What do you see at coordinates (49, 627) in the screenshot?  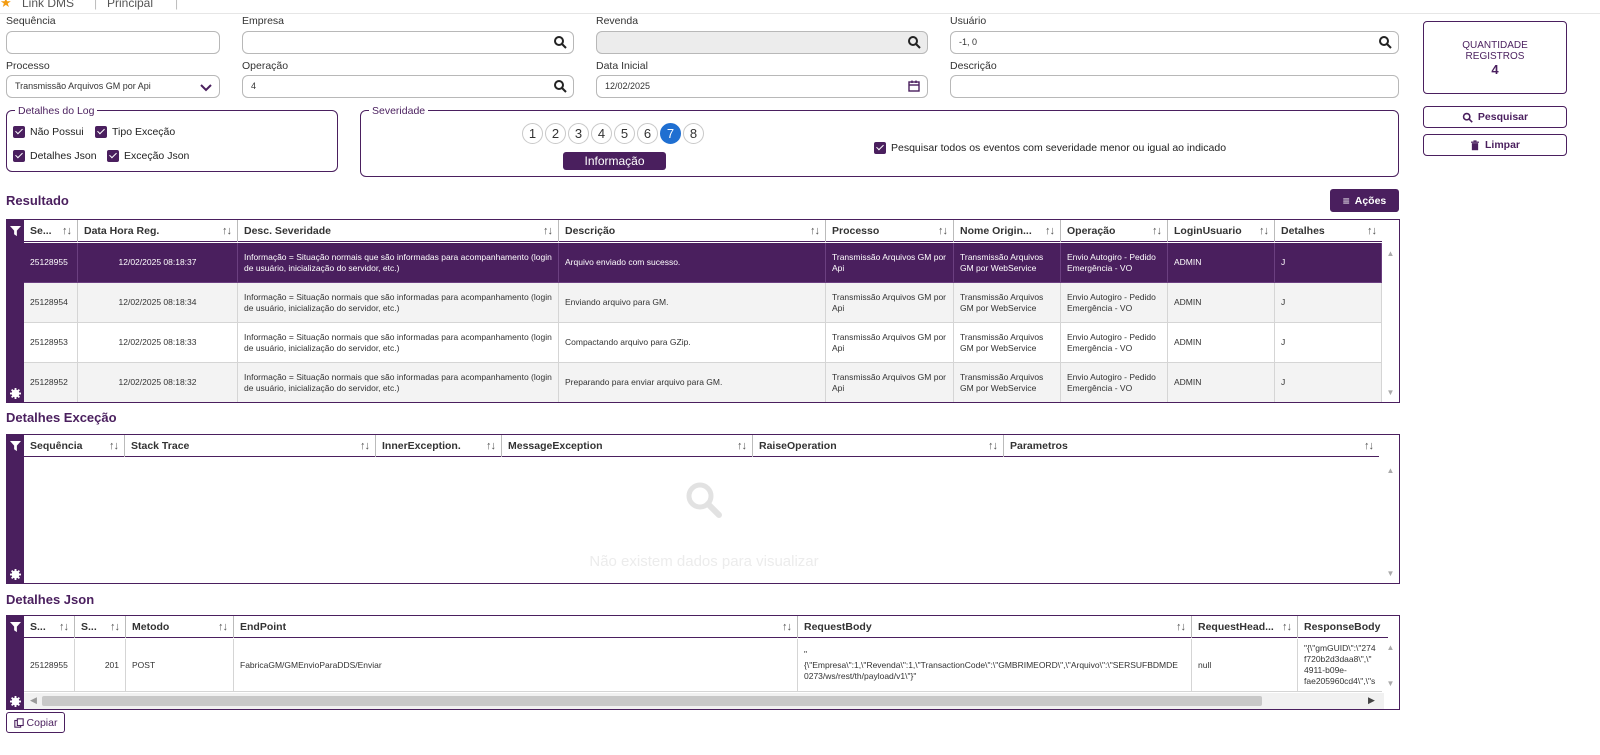 I see `col-seq: S... ↑↓` at bounding box center [49, 627].